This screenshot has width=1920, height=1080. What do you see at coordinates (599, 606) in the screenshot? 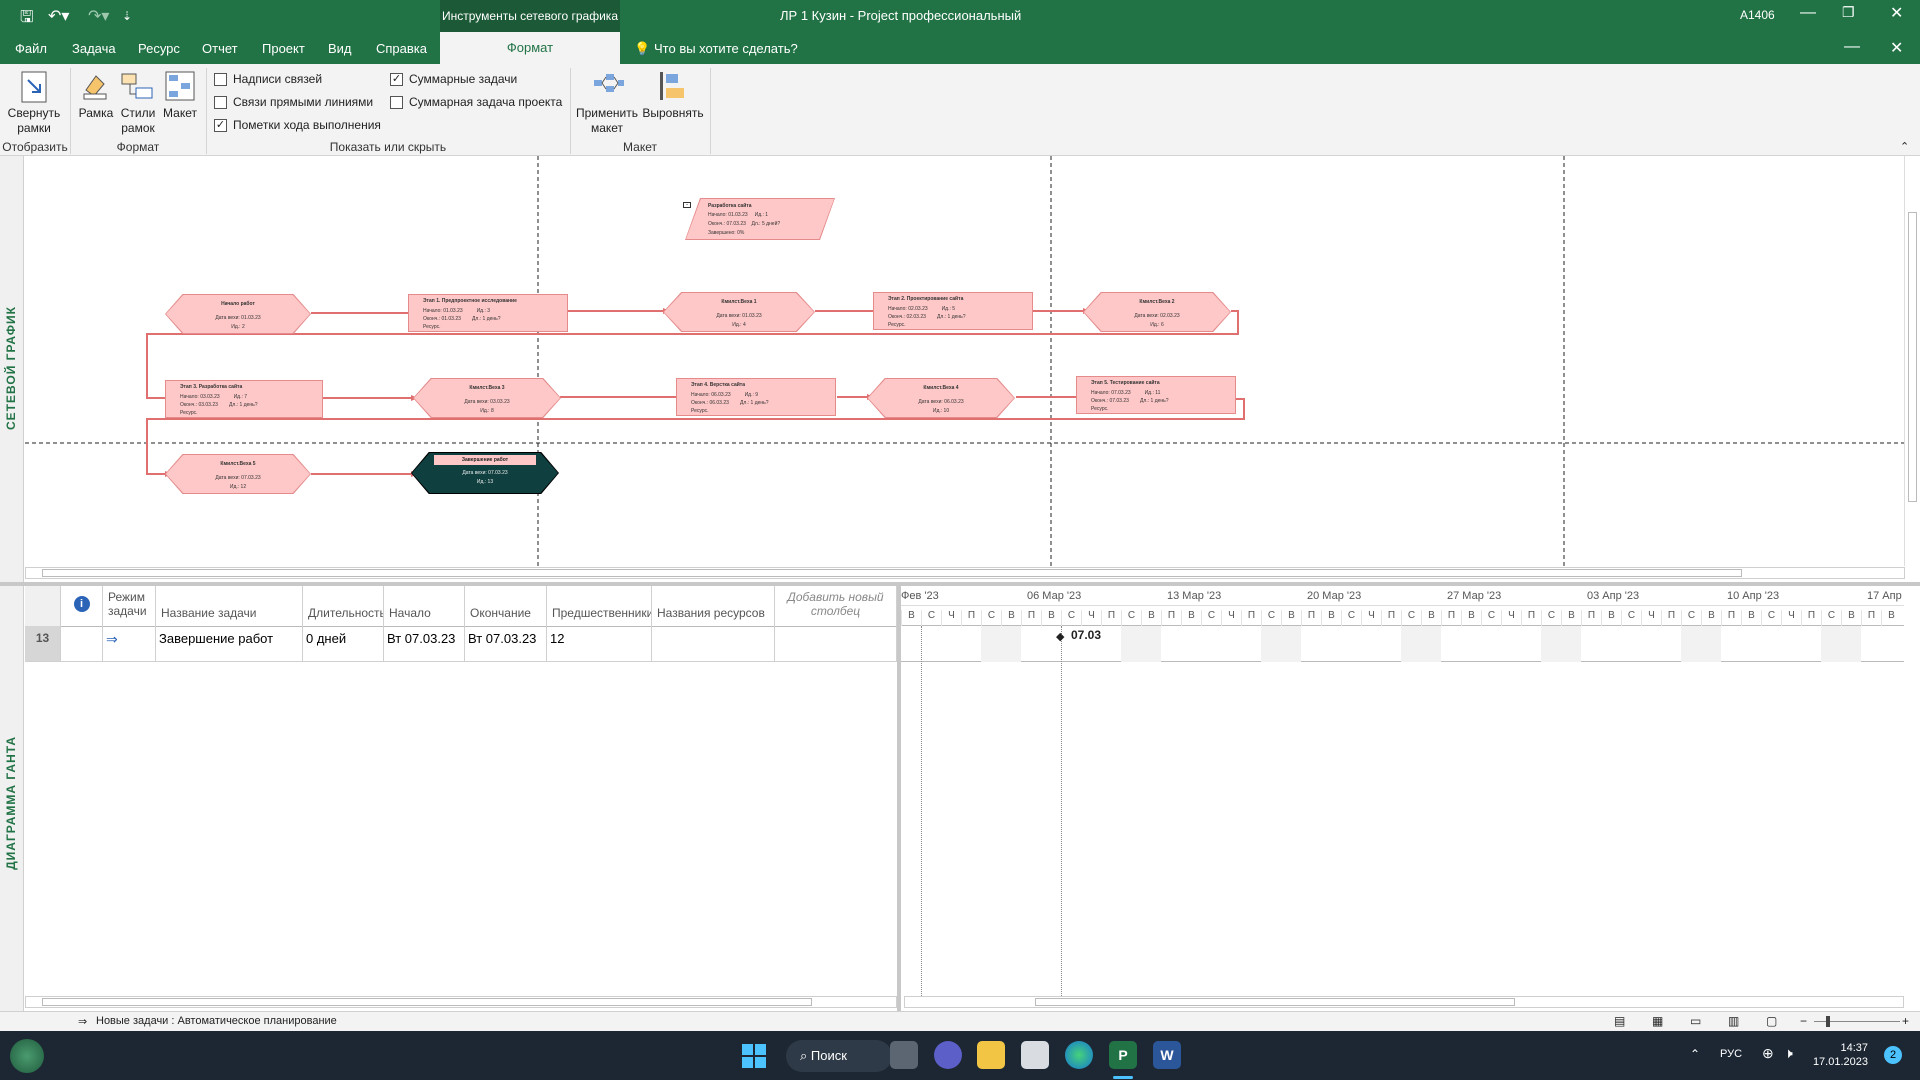
I see `header-predecessors: Предшественники` at bounding box center [599, 606].